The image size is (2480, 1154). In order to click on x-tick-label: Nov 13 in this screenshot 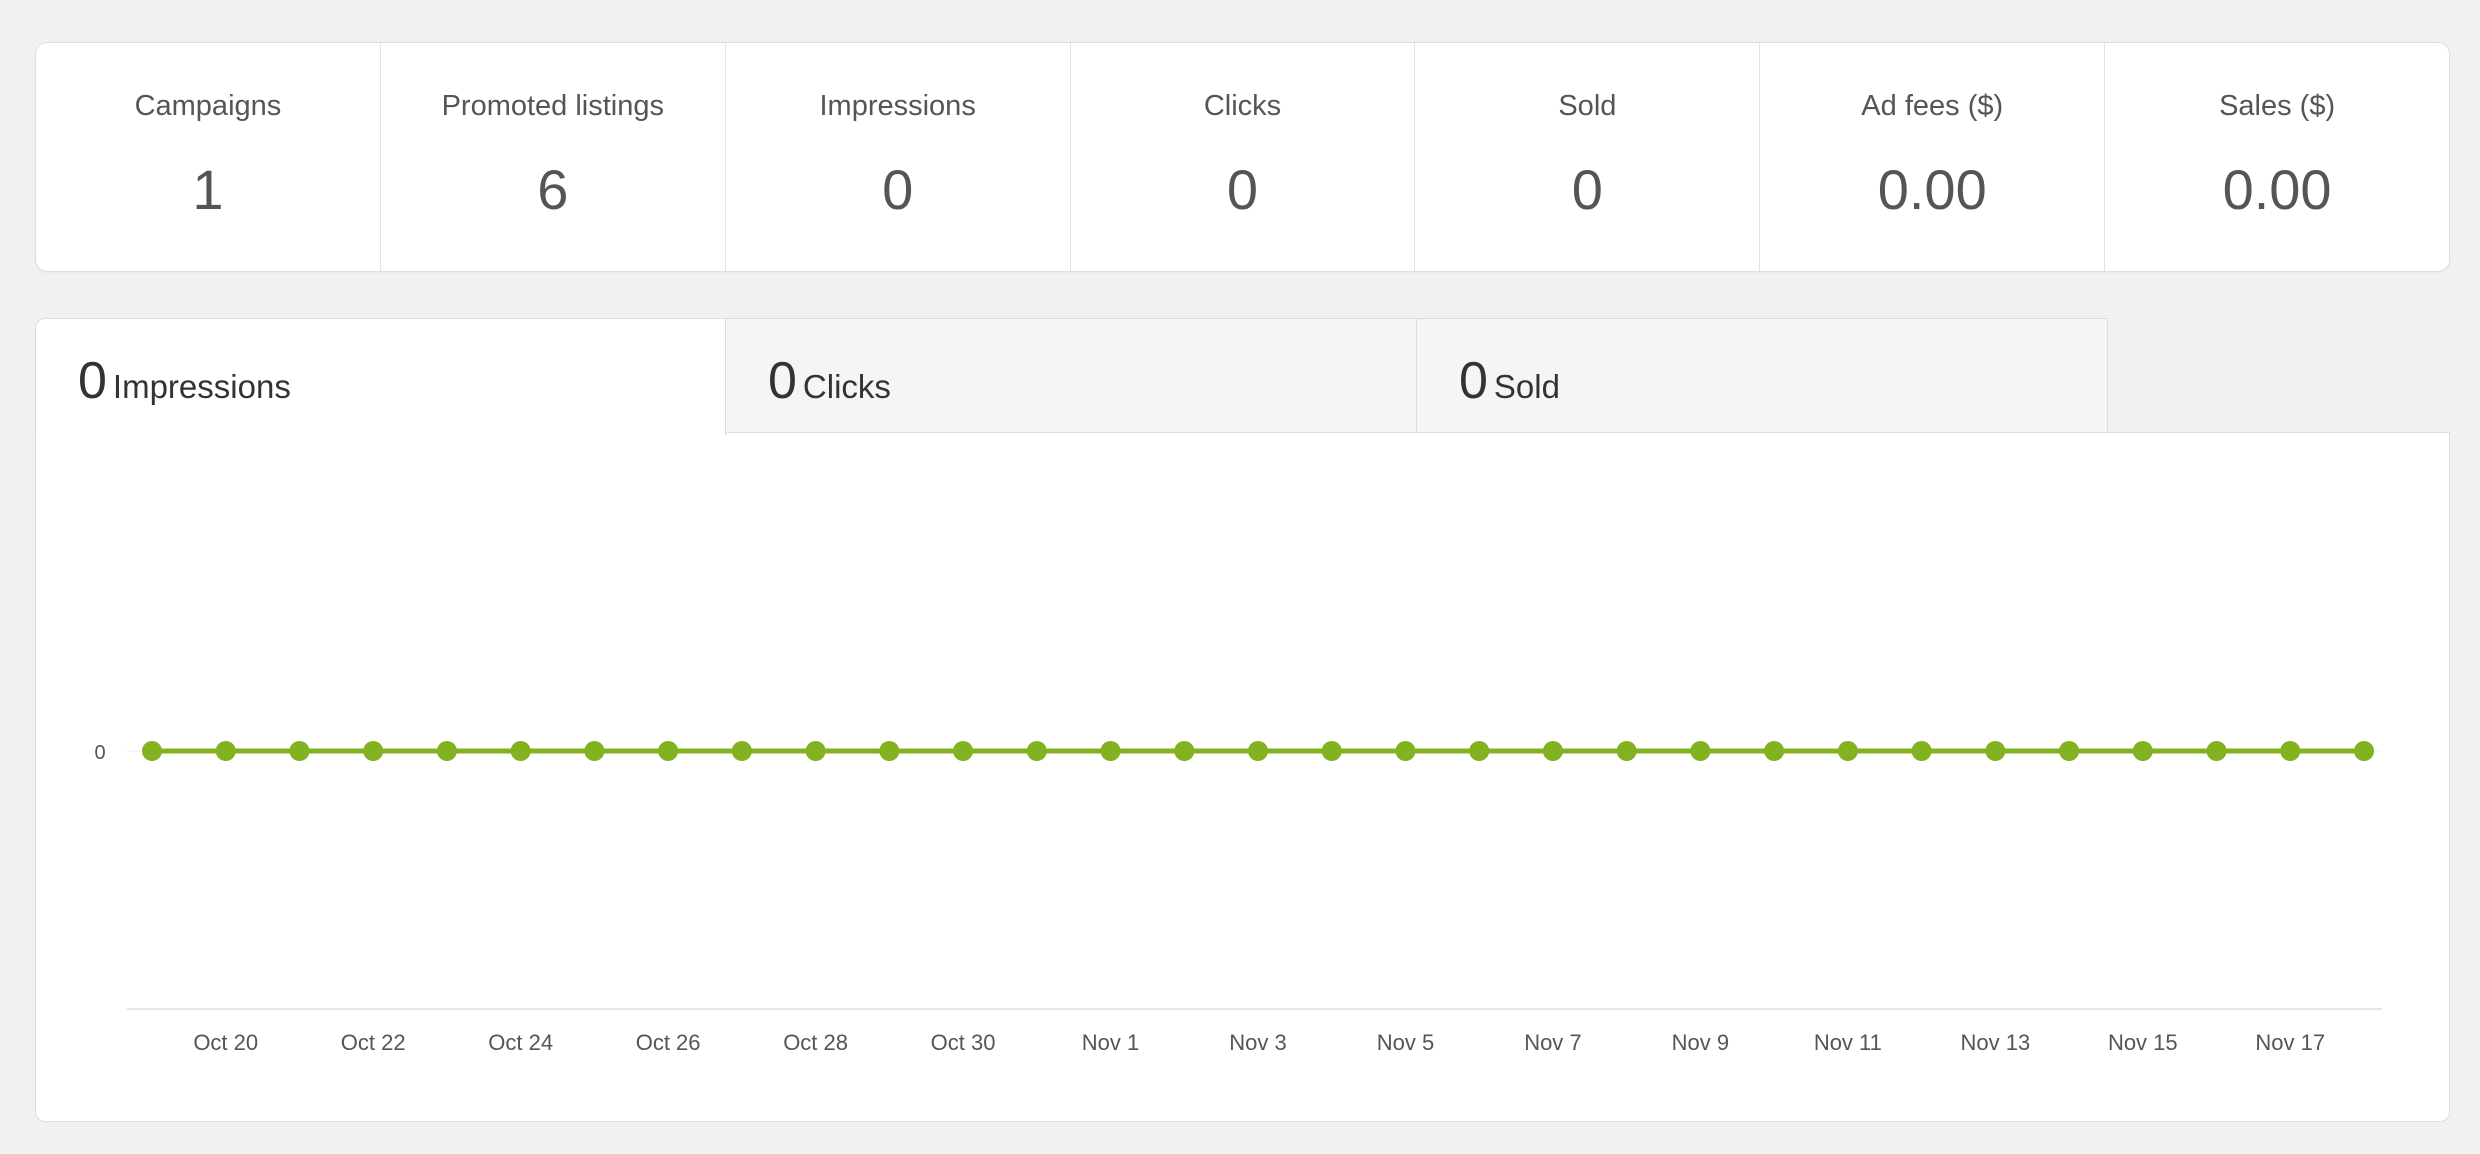, I will do `click(1995, 1042)`.